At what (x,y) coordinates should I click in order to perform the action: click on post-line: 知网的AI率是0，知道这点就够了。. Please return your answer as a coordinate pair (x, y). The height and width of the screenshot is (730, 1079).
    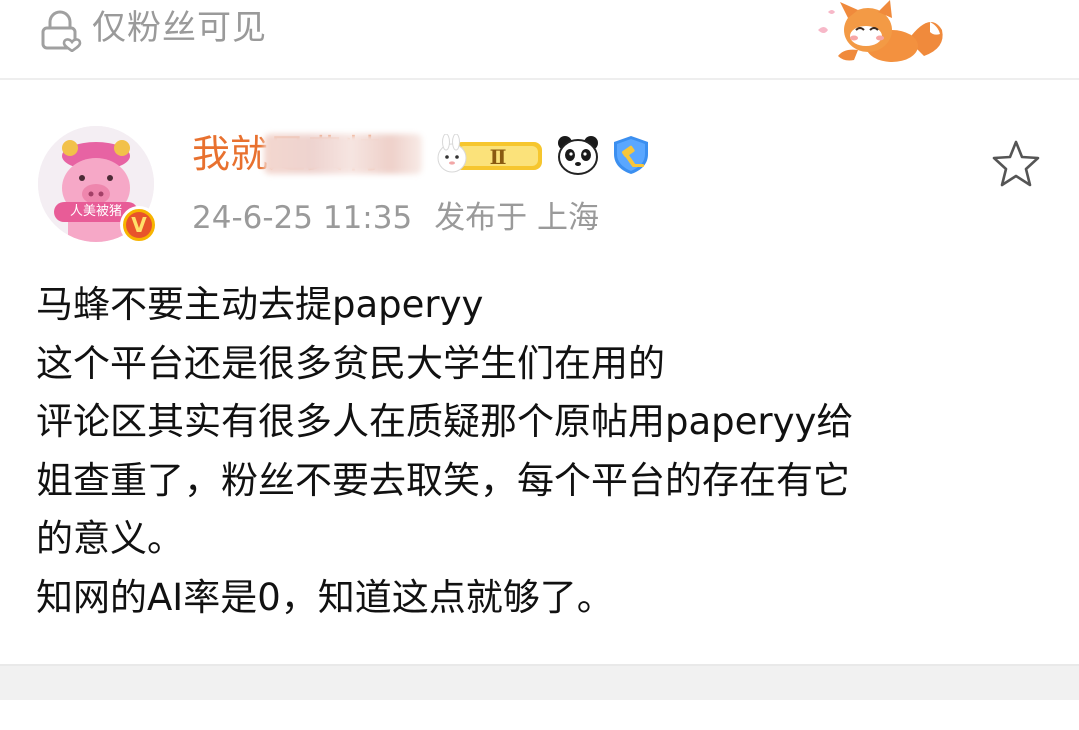
    Looking at the image, I should click on (325, 597).